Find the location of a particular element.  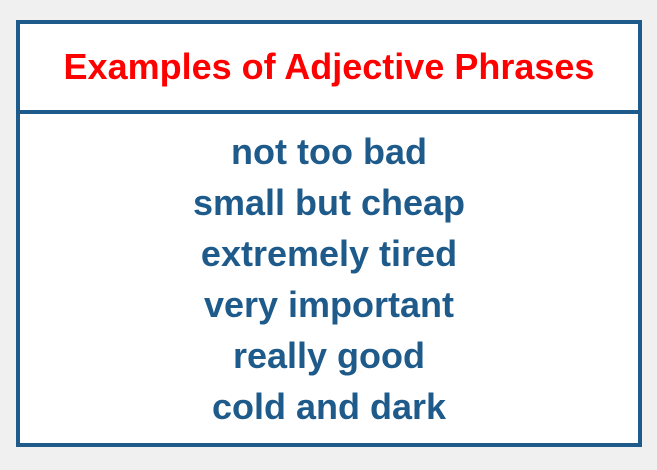

phrase-item: small but cheap is located at coordinates (329, 202).